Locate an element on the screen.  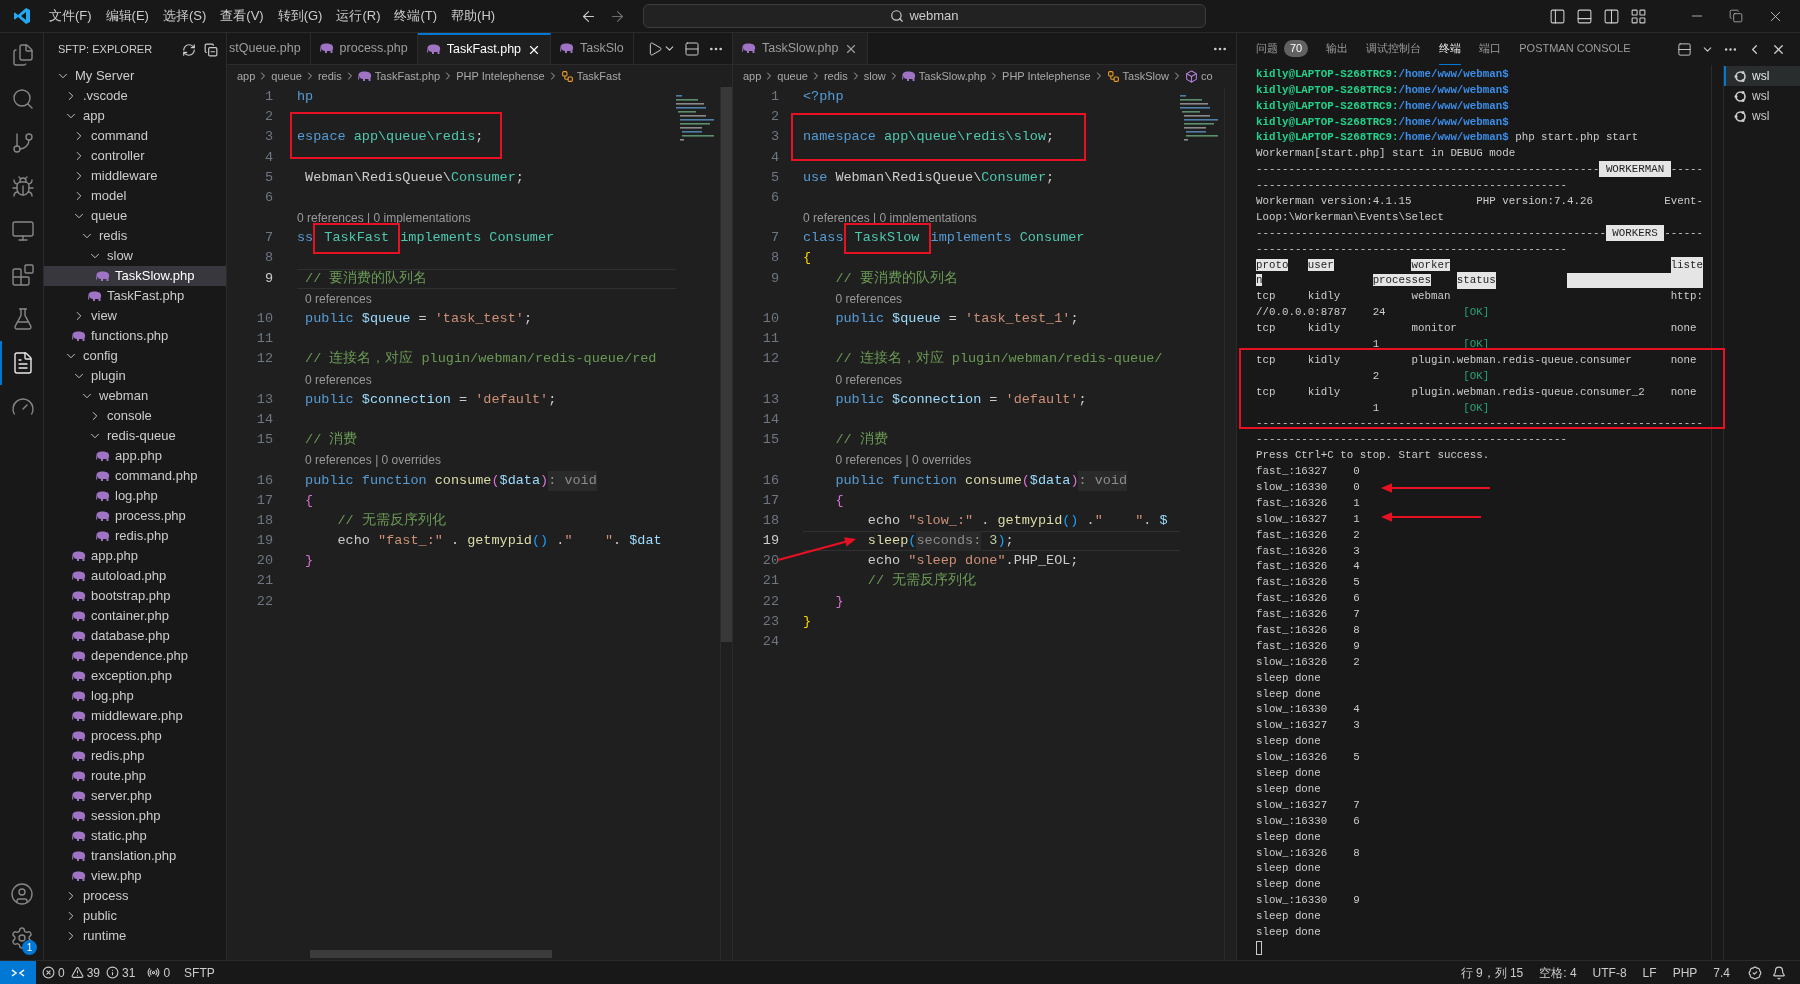
menu-item: 选择(S) is located at coordinates (184, 16).